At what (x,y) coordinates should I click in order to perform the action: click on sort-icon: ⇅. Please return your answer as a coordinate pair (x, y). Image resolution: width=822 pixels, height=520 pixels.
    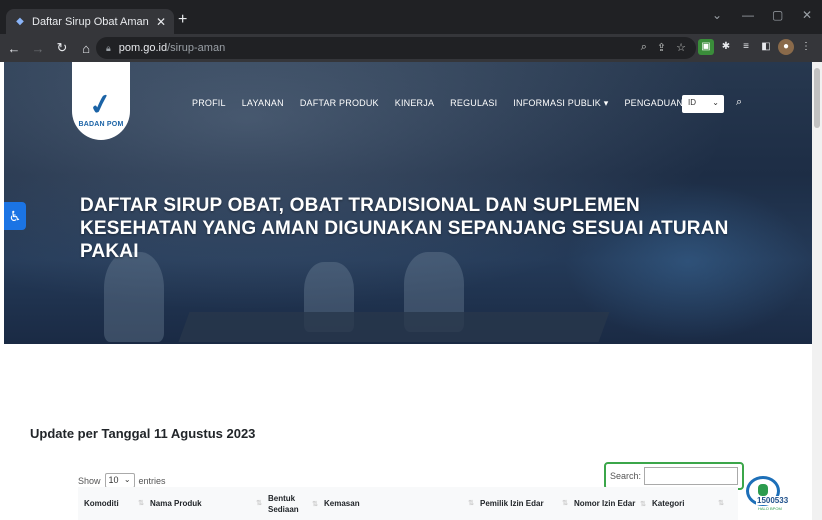
    Looking at the image, I should click on (721, 503).